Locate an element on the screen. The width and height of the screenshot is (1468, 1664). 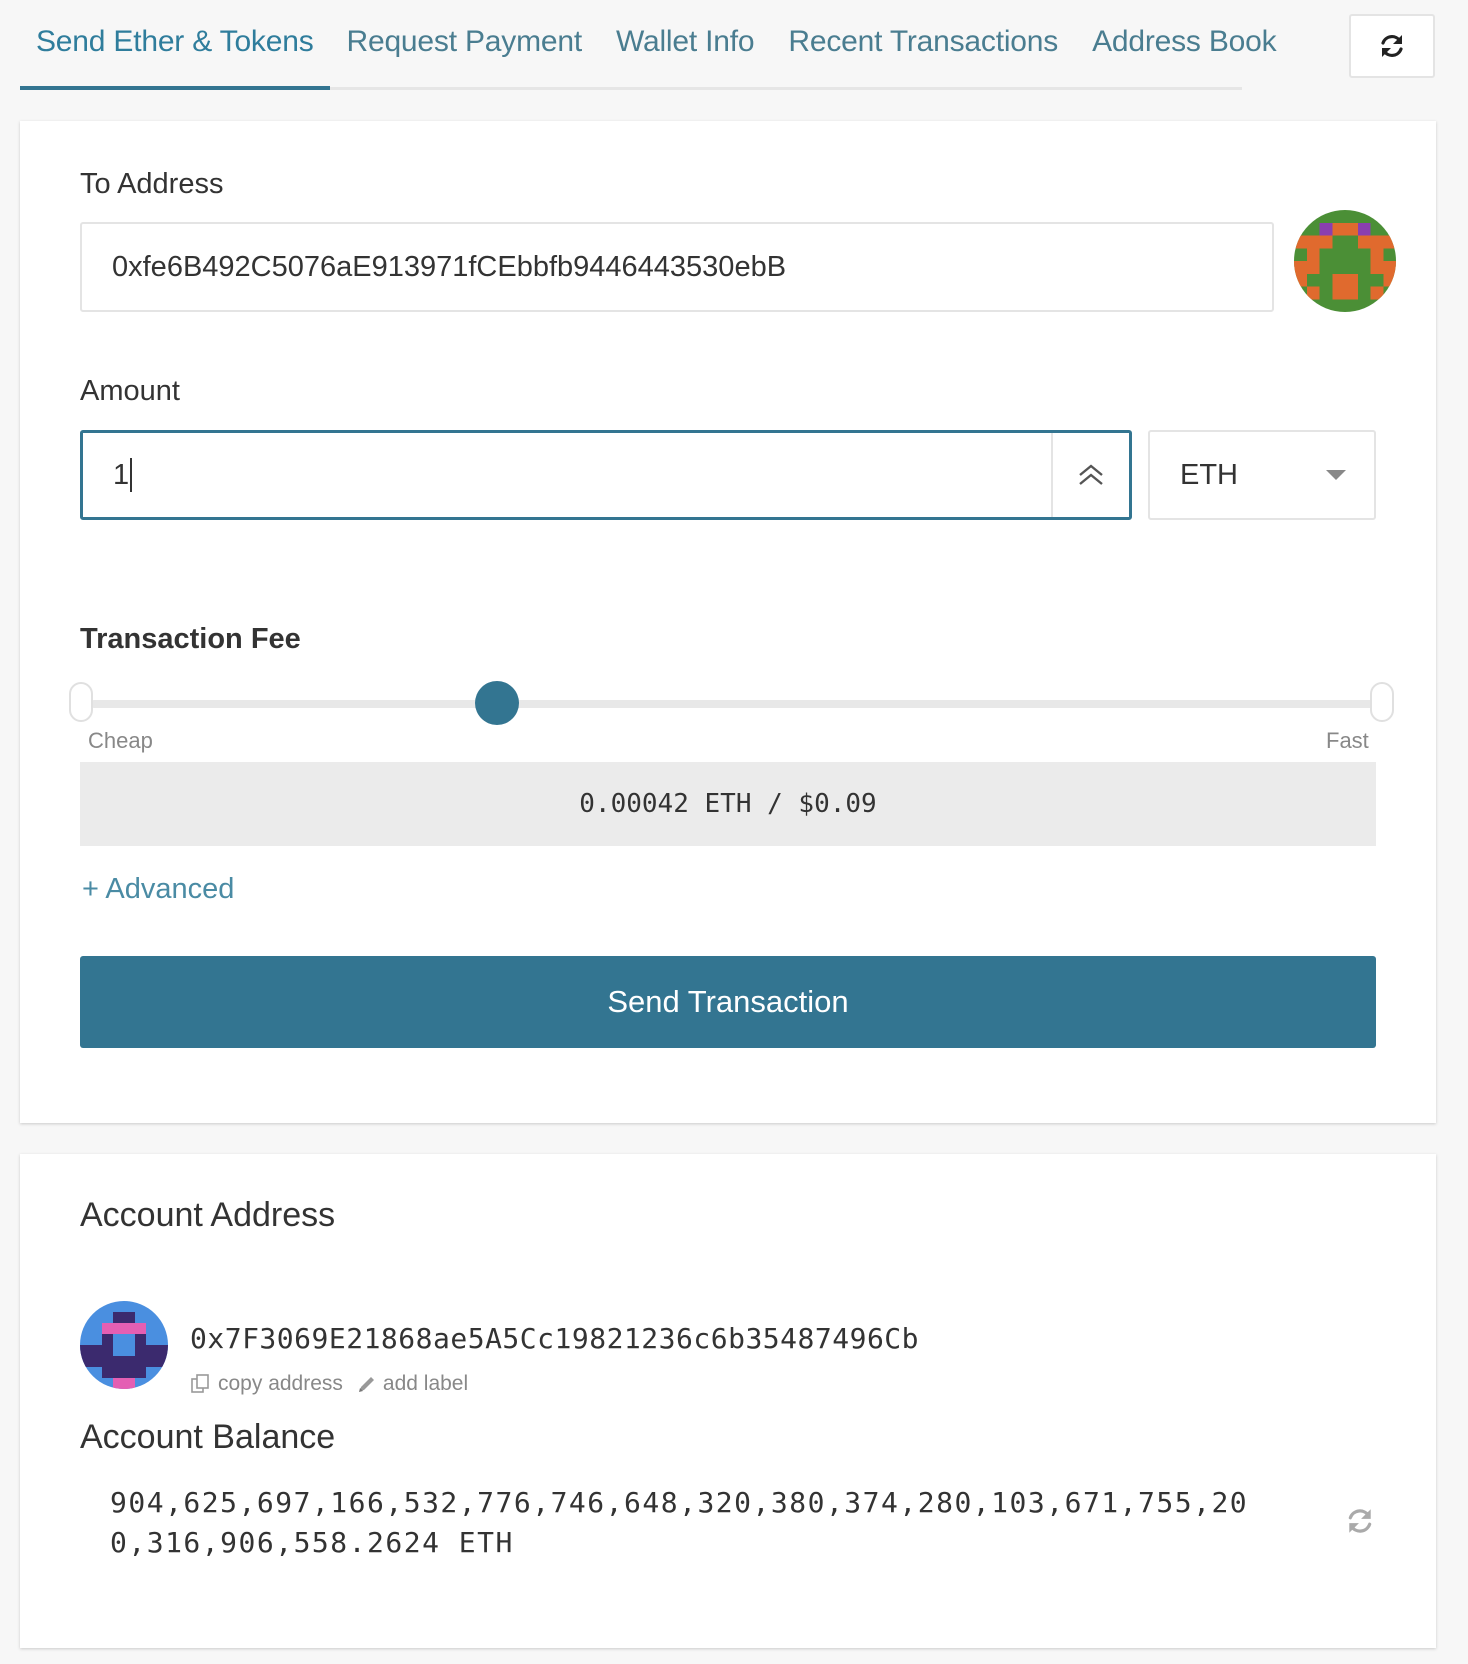
add-label-link: add label is located at coordinates (412, 1384).